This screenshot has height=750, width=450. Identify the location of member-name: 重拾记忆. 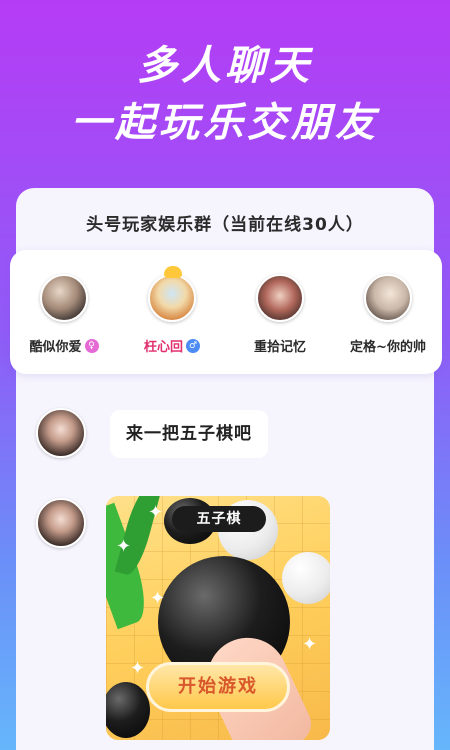
(280, 345).